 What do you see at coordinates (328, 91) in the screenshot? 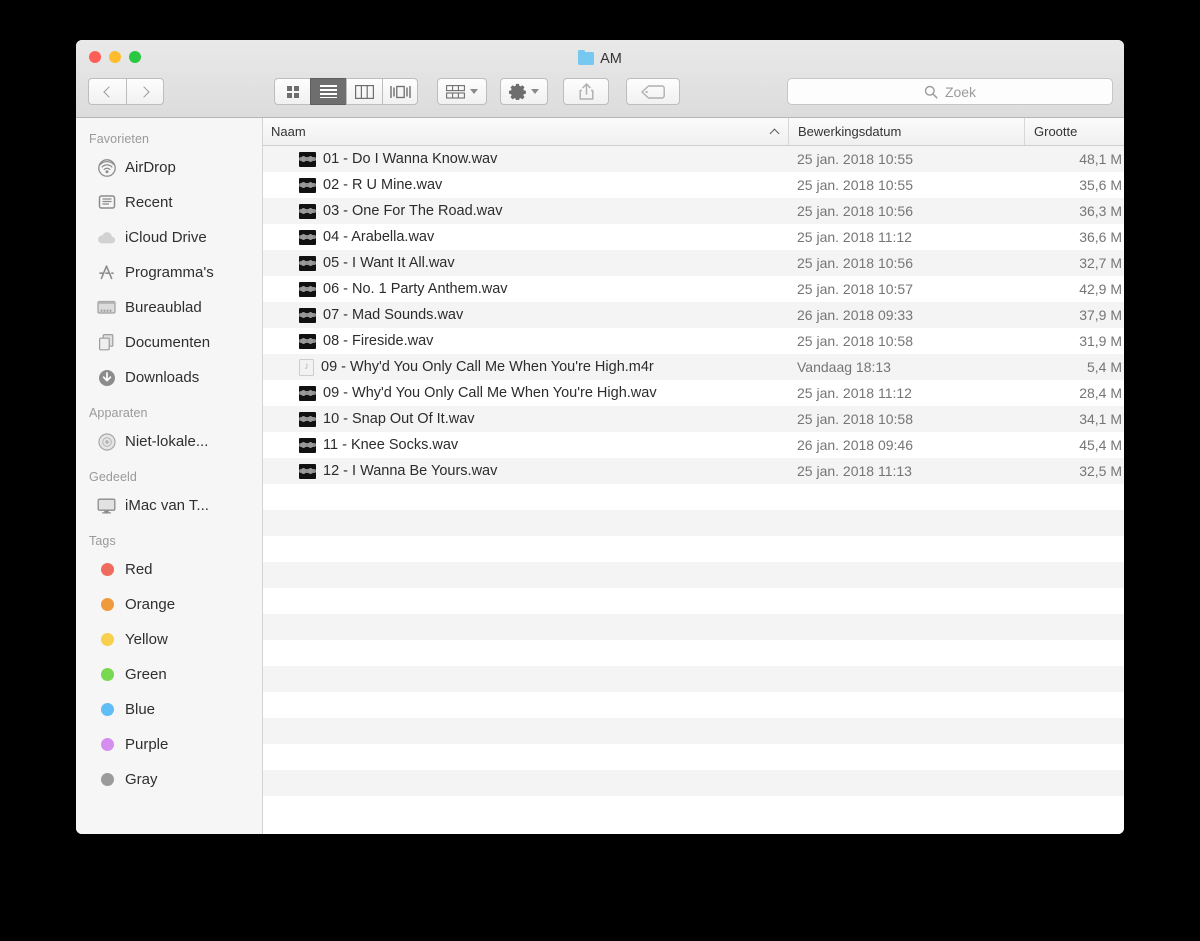
I see `list-view-button` at bounding box center [328, 91].